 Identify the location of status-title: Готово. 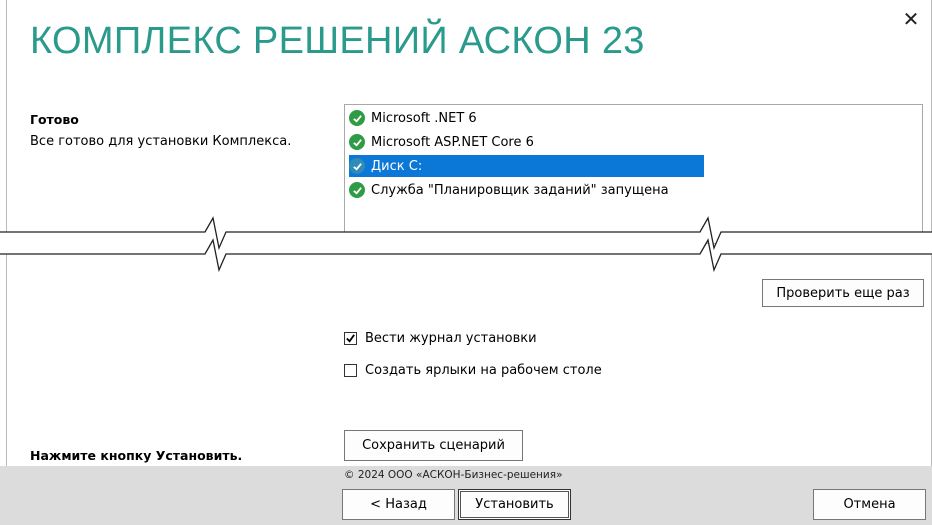
(54, 119).